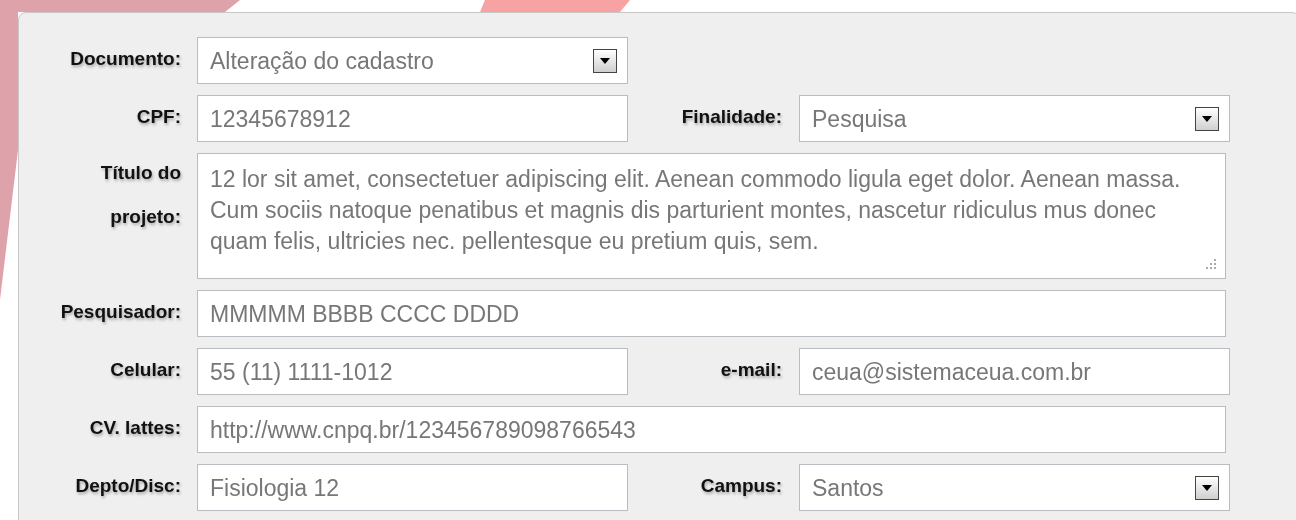 Image resolution: width=1296 pixels, height=520 pixels. What do you see at coordinates (412, 118) in the screenshot?
I see `input-field: 12345678912` at bounding box center [412, 118].